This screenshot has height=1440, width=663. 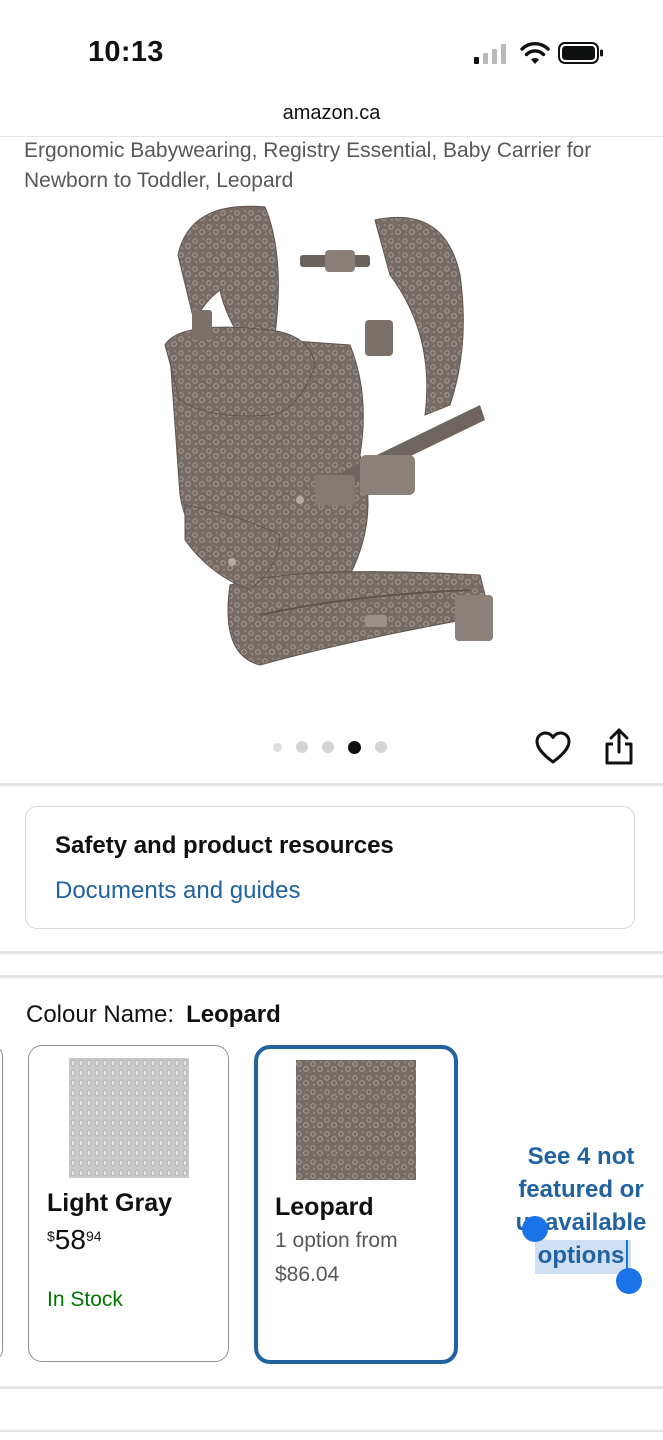 I want to click on url-text: amazon.ca, so click(x=331, y=113).